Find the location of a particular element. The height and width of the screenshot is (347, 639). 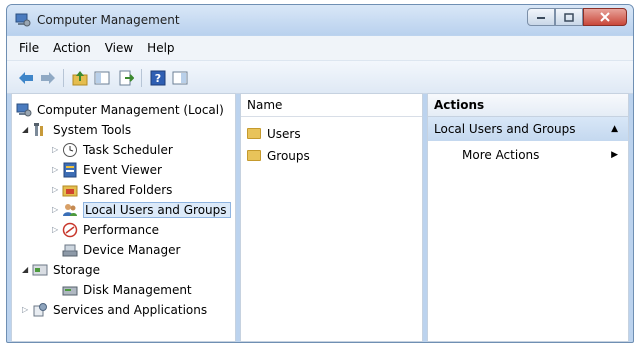

properties-button is located at coordinates (180, 78).